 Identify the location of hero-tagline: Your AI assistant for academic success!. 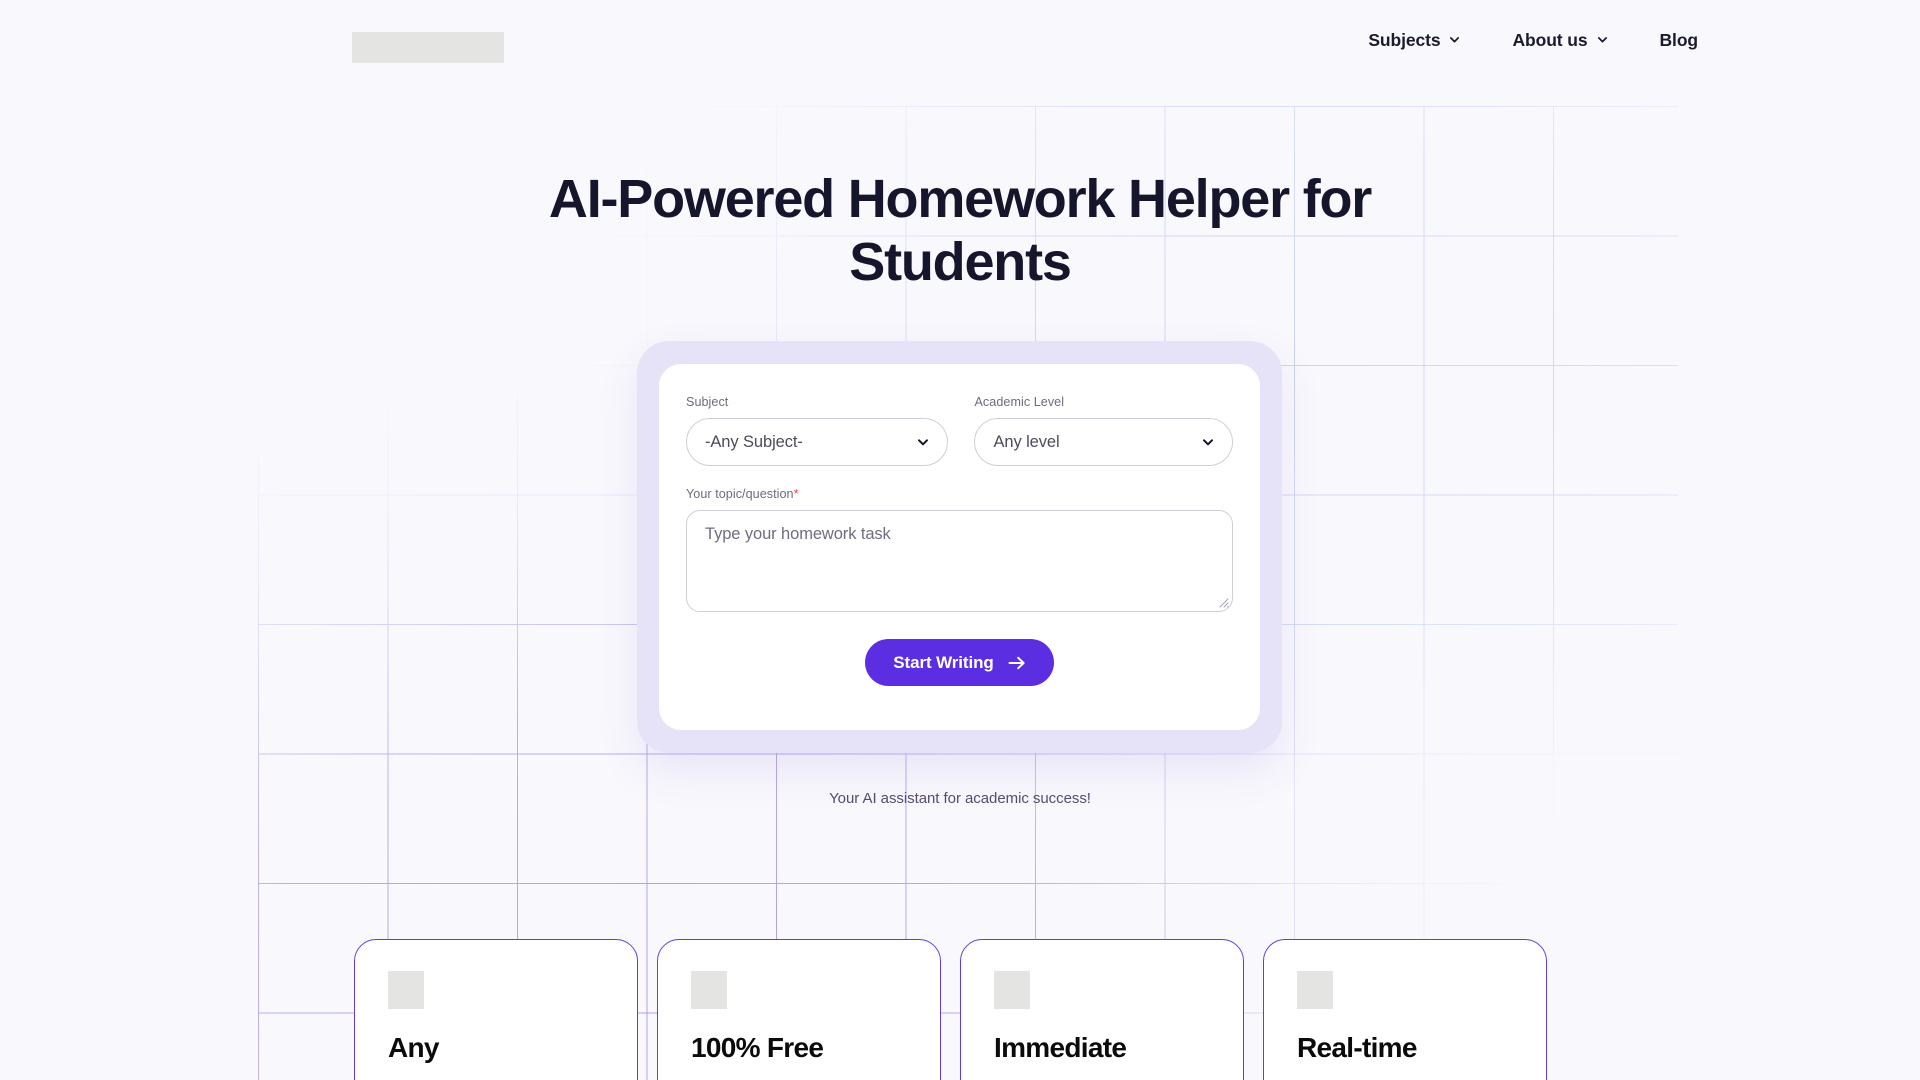
(960, 798).